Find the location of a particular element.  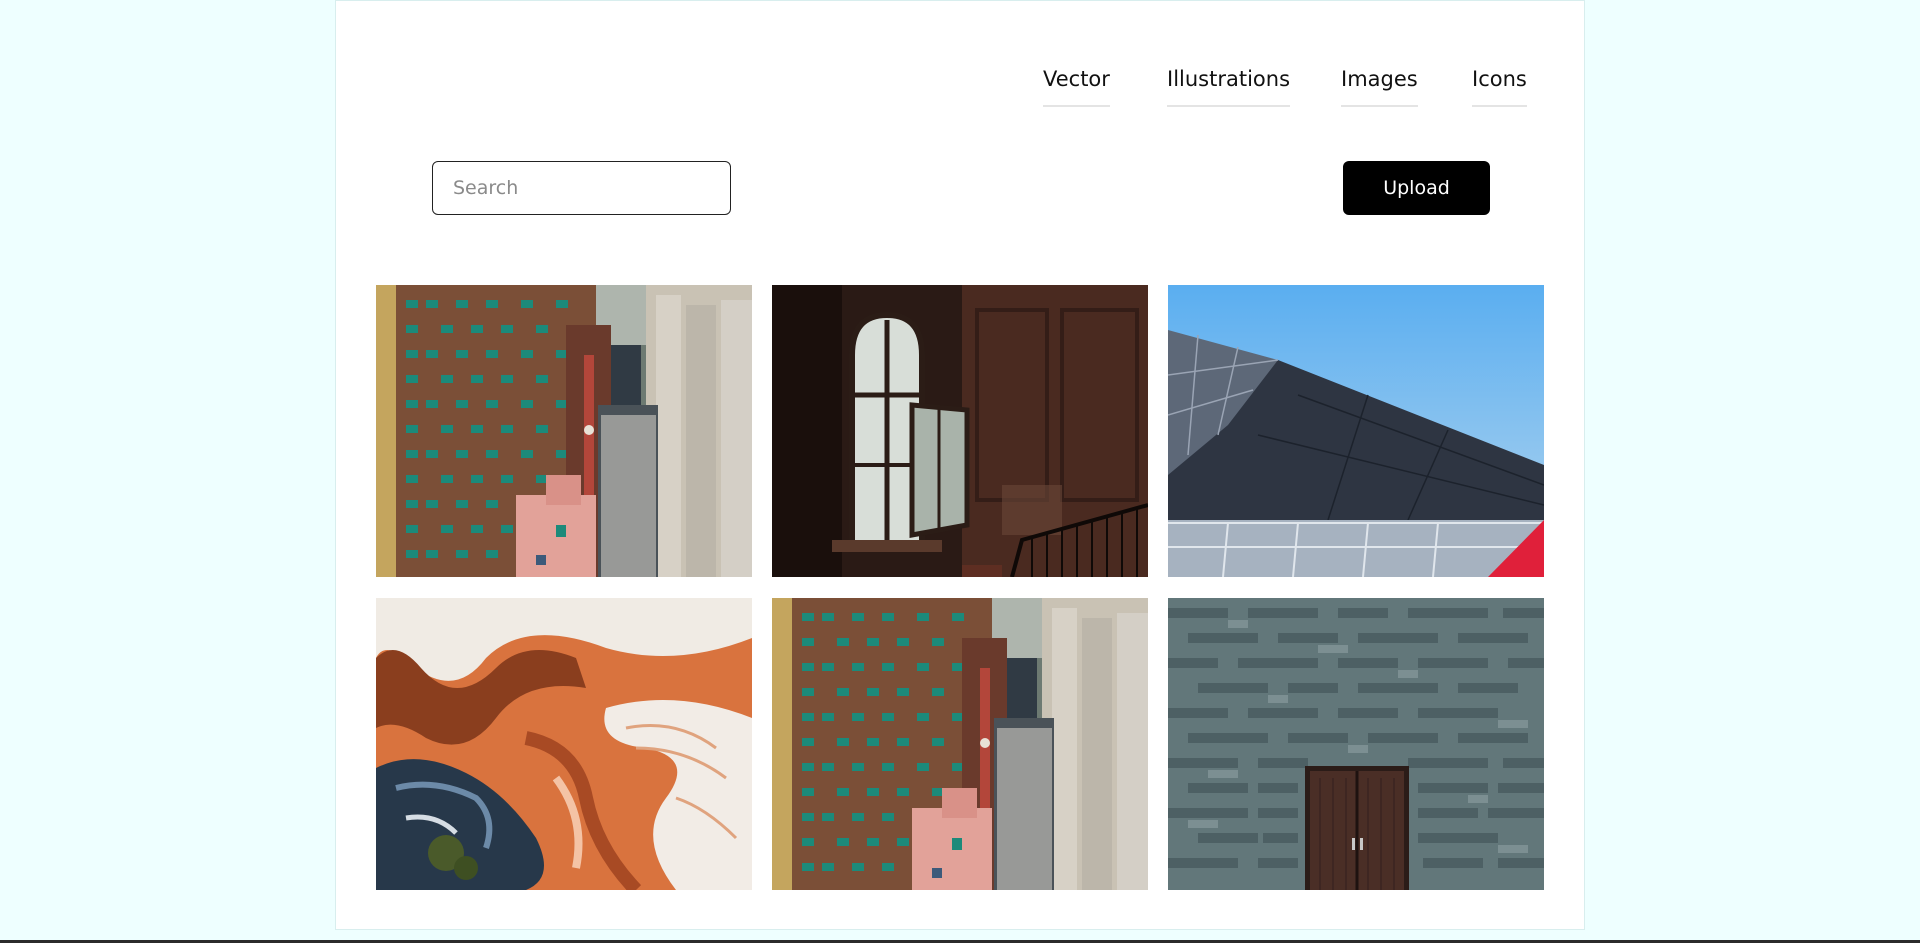

gallery-image-sand is located at coordinates (564, 744).